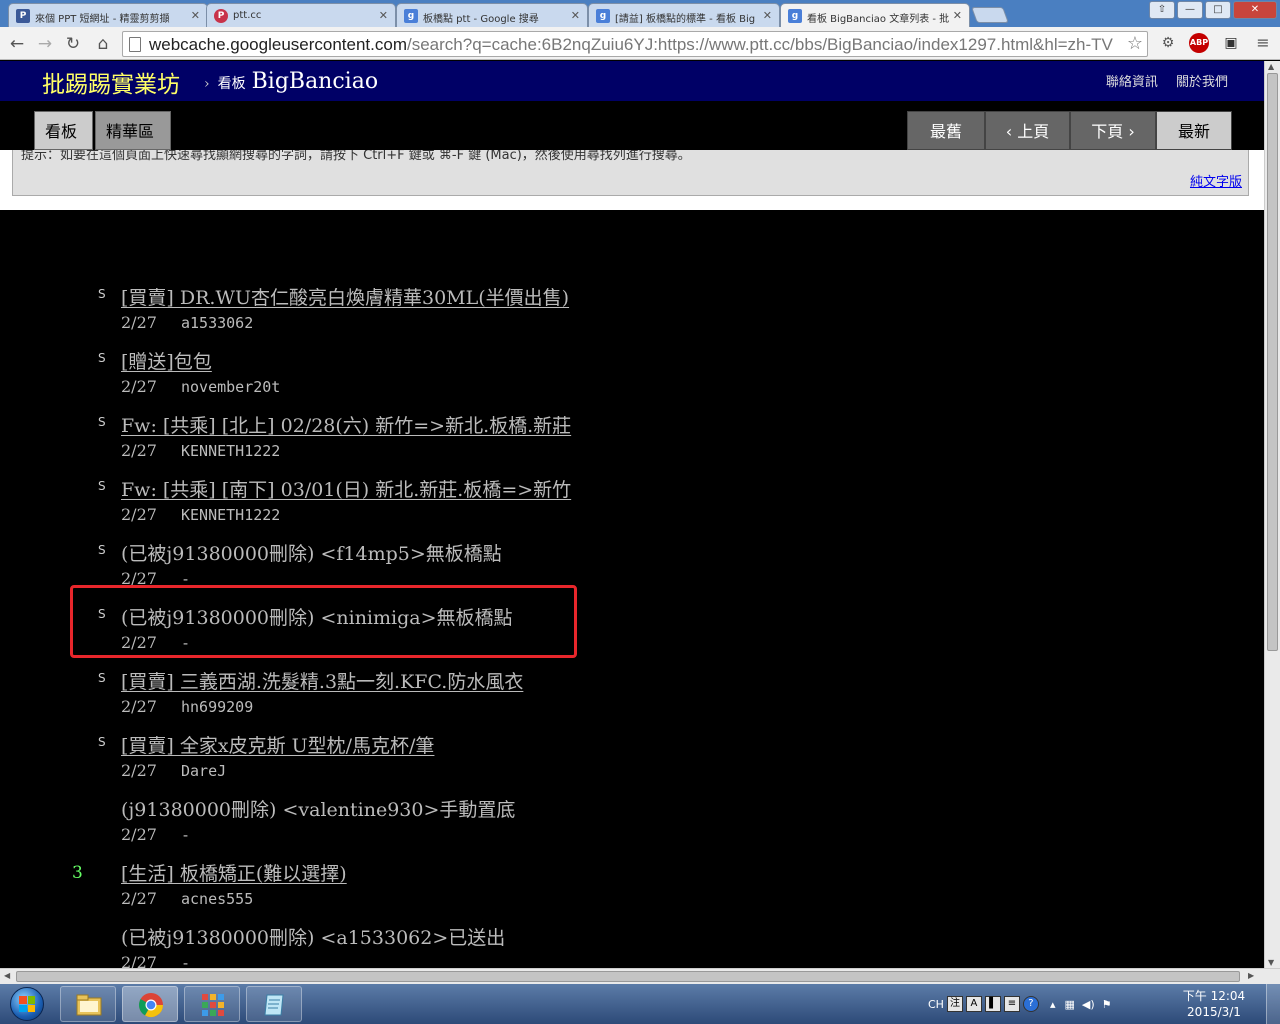  What do you see at coordinates (1069, 1004) in the screenshot?
I see `network-icon: ▦` at bounding box center [1069, 1004].